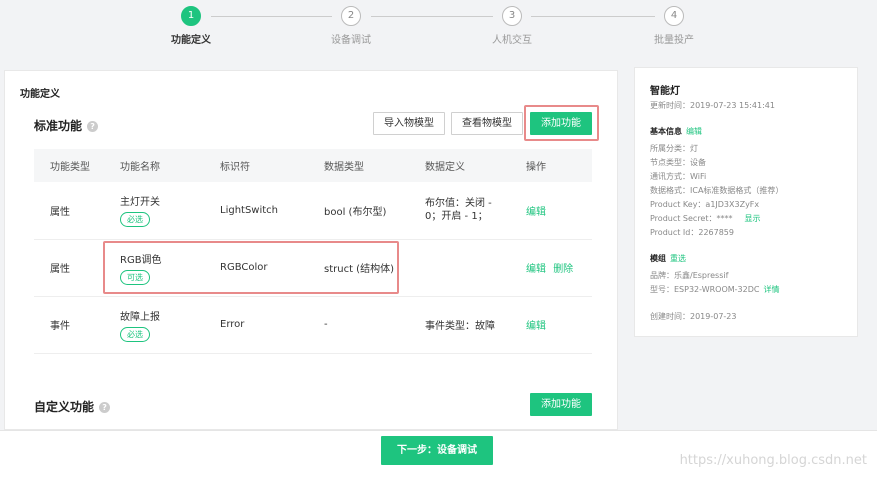 The image size is (877, 479). I want to click on step-function-definition: 1 功能定义, so click(191, 26).